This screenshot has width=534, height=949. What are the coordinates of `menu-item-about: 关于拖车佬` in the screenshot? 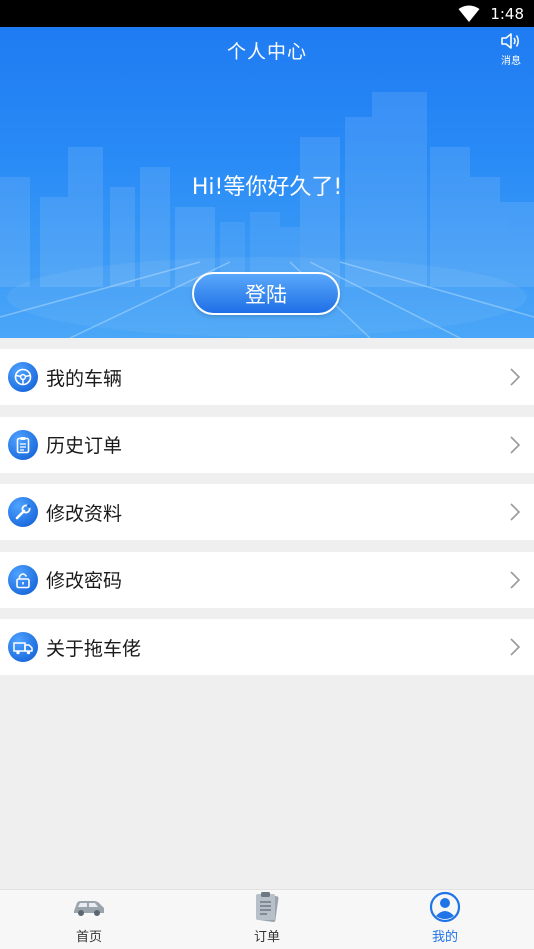 It's located at (267, 647).